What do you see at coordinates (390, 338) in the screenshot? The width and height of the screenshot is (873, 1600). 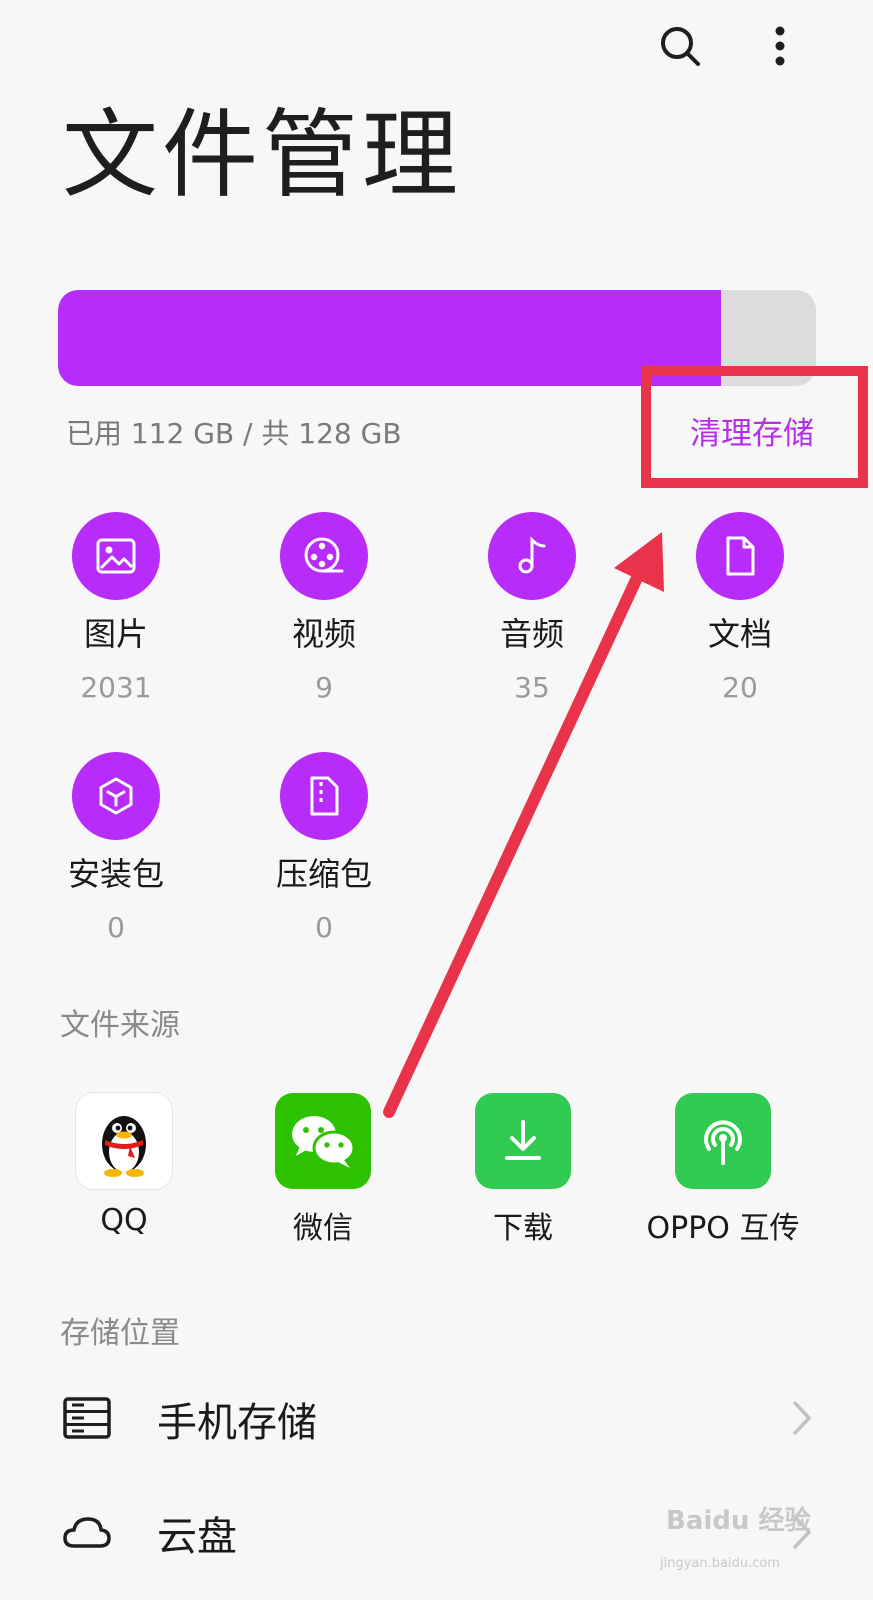 I see `storage-usage-fill` at bounding box center [390, 338].